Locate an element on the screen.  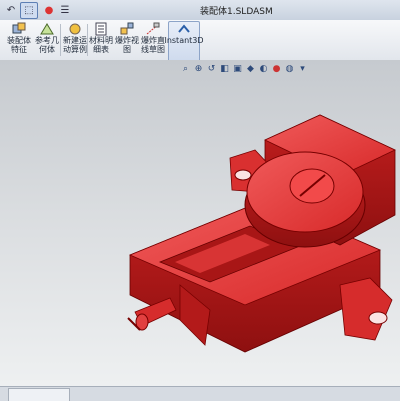
model-tabs-strip is located at coordinates (200, 393).